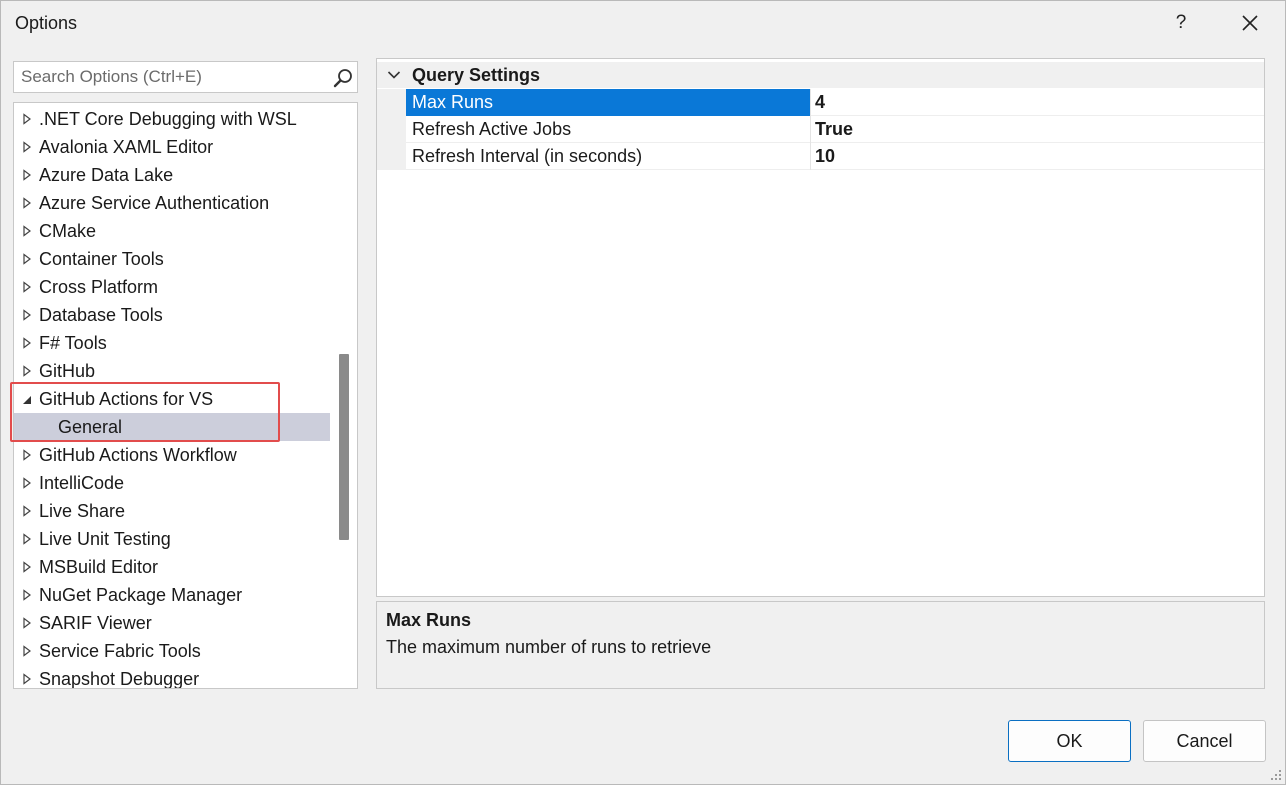 Image resolution: width=1286 pixels, height=785 pixels. I want to click on close-button, so click(1250, 23).